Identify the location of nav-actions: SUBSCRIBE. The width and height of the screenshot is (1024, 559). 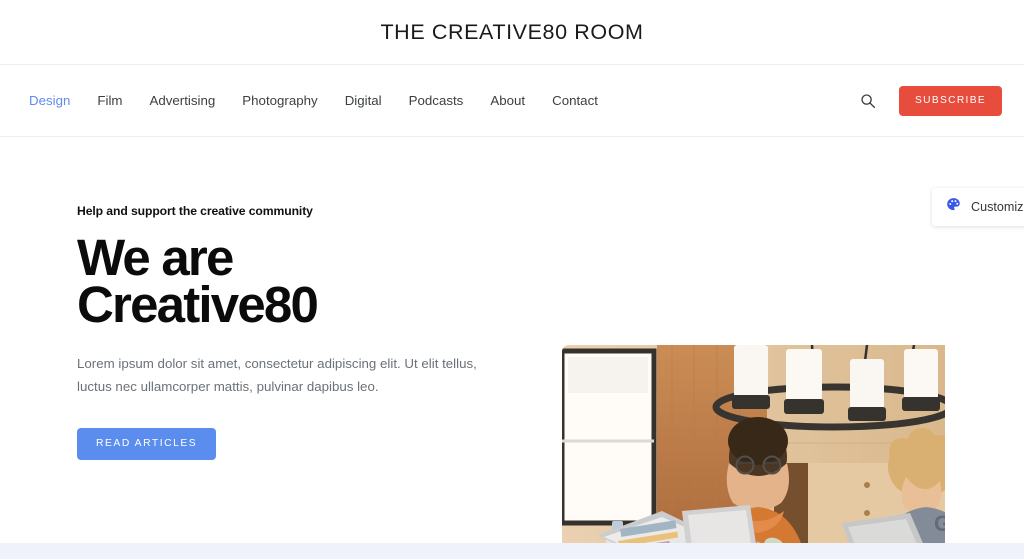
(930, 100).